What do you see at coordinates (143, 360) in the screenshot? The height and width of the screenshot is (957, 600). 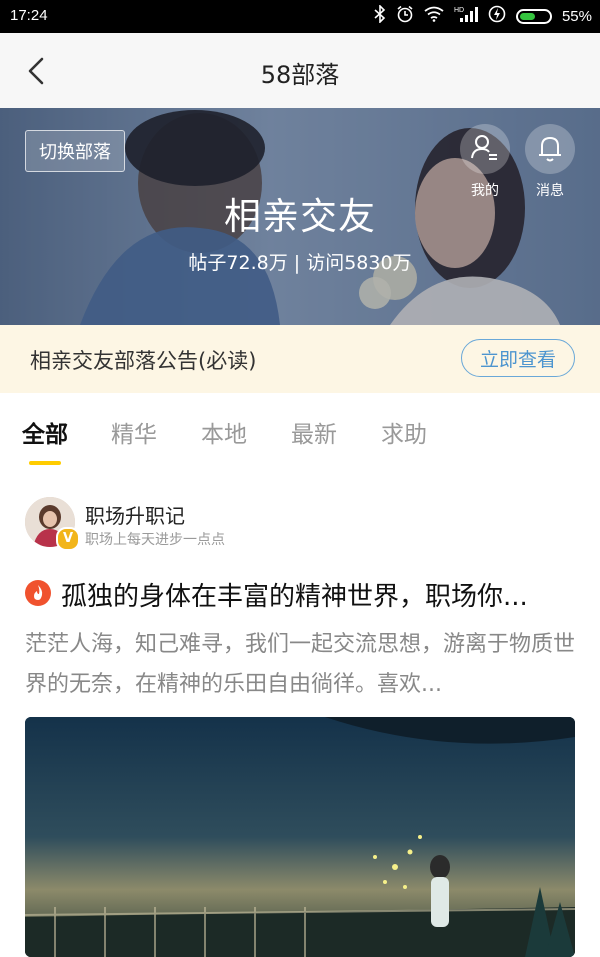 I see `announcement-text: 相亲交友部落公告(必读)` at bounding box center [143, 360].